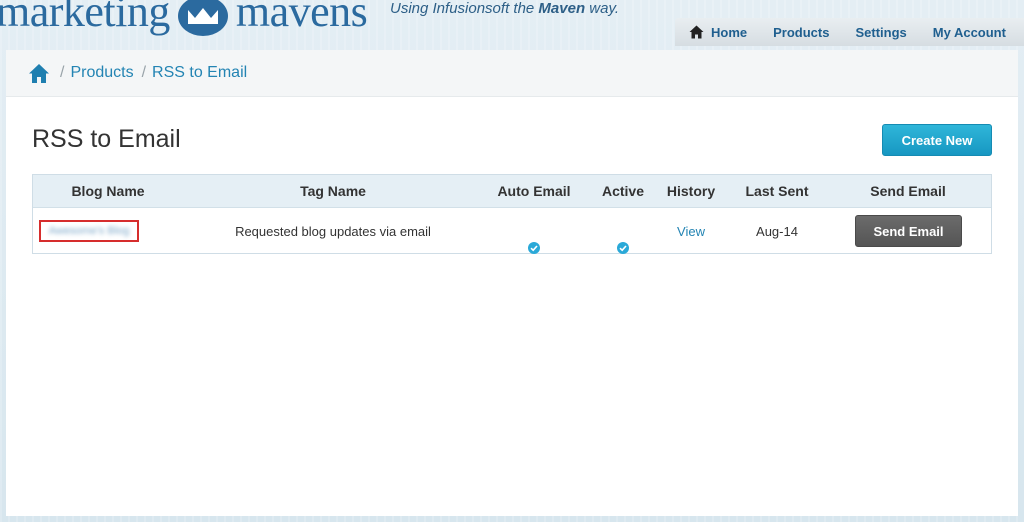  What do you see at coordinates (199, 73) in the screenshot?
I see `breadcrumb-current: RSS to Email` at bounding box center [199, 73].